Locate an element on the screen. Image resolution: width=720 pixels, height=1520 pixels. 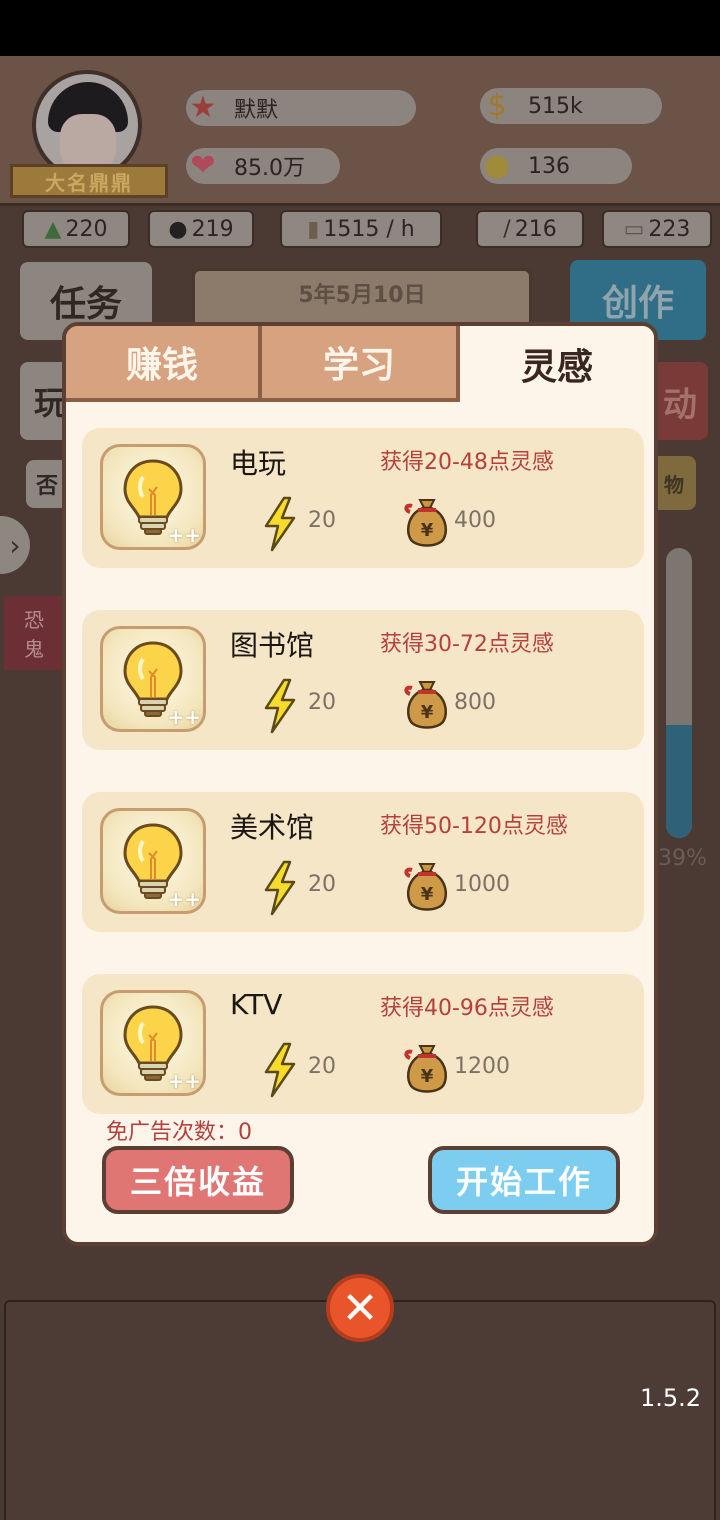
book-icon: ▭ is located at coordinates (634, 229).